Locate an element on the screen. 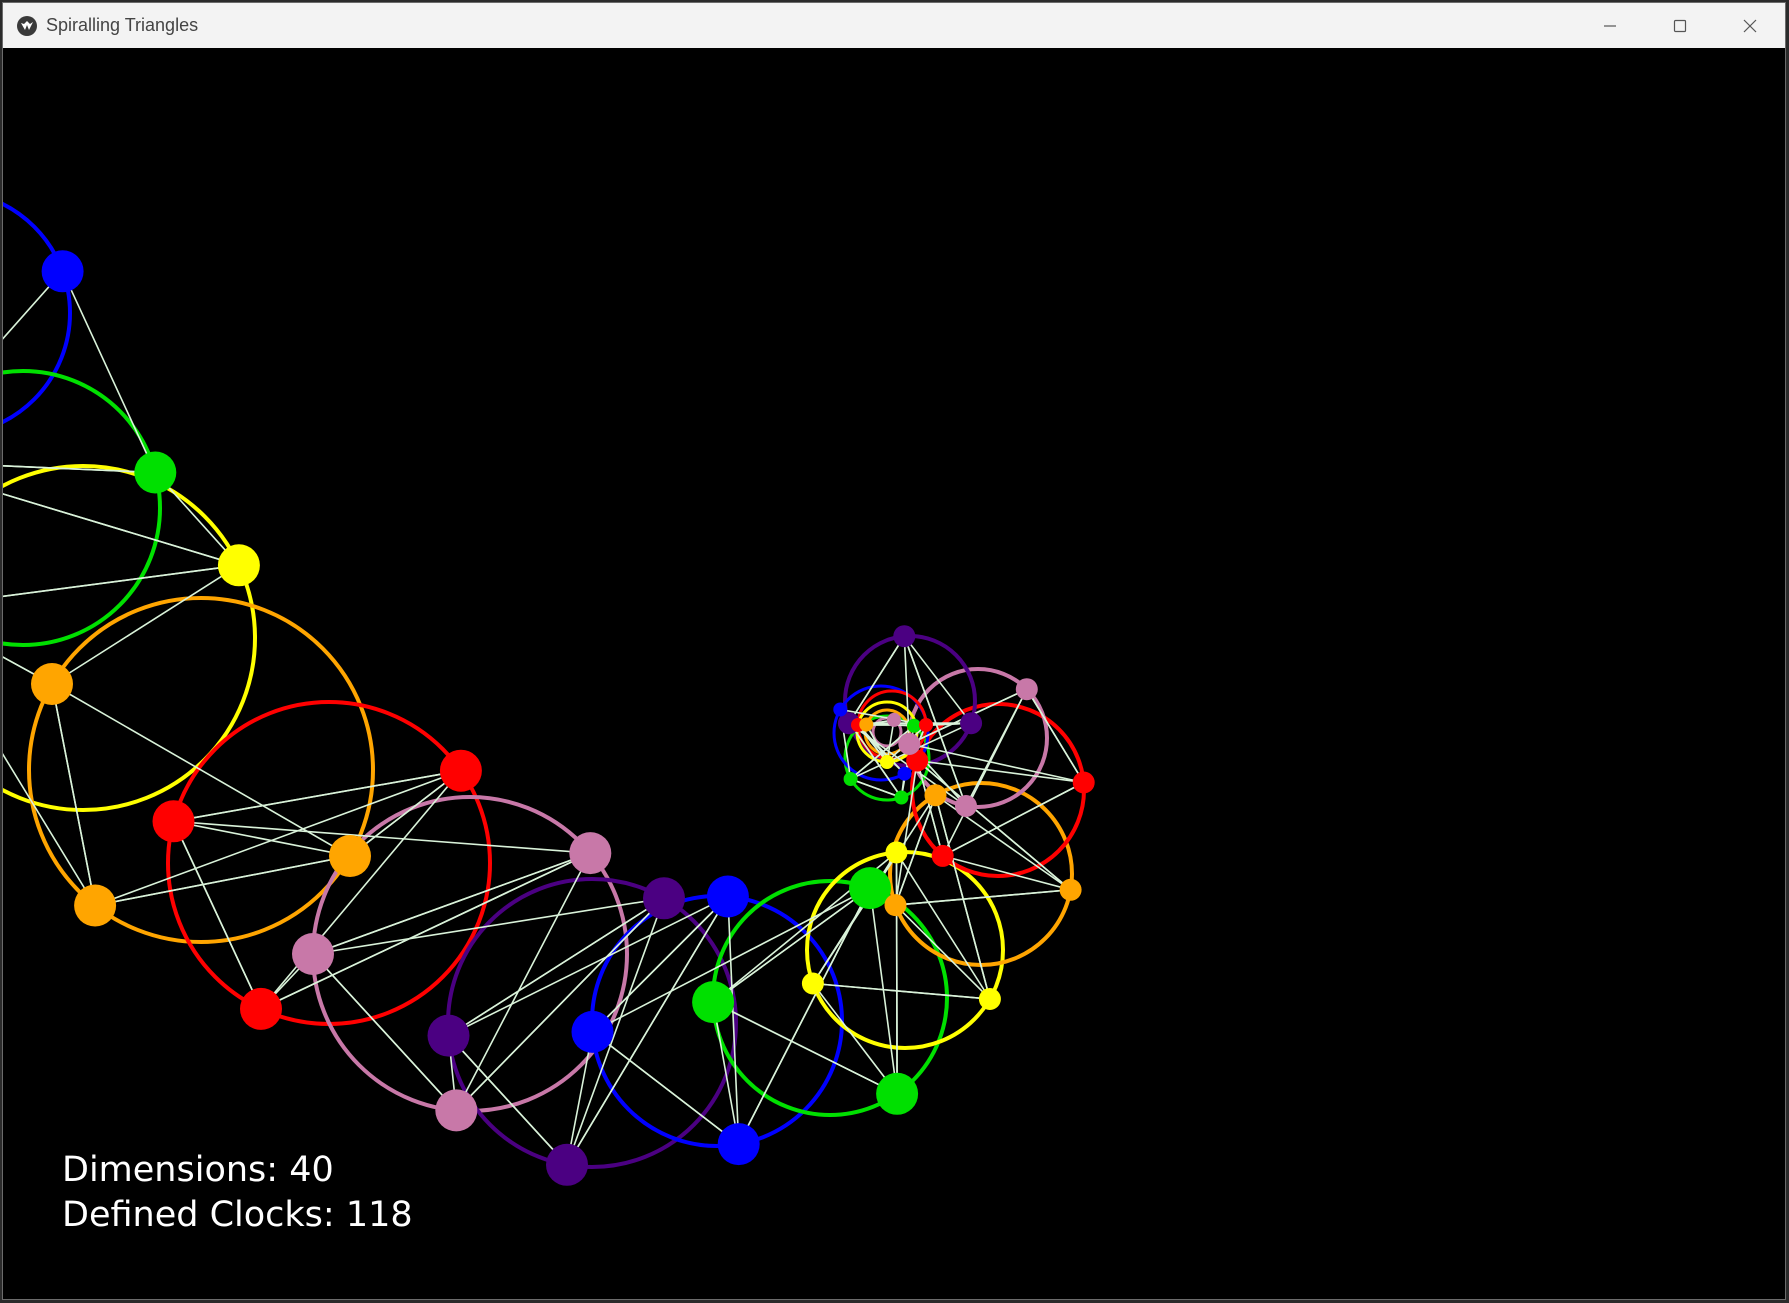 This screenshot has width=1789, height=1303. stats-overlay: Dimensions: 40 Defined Clocks: 118 is located at coordinates (237, 1193).